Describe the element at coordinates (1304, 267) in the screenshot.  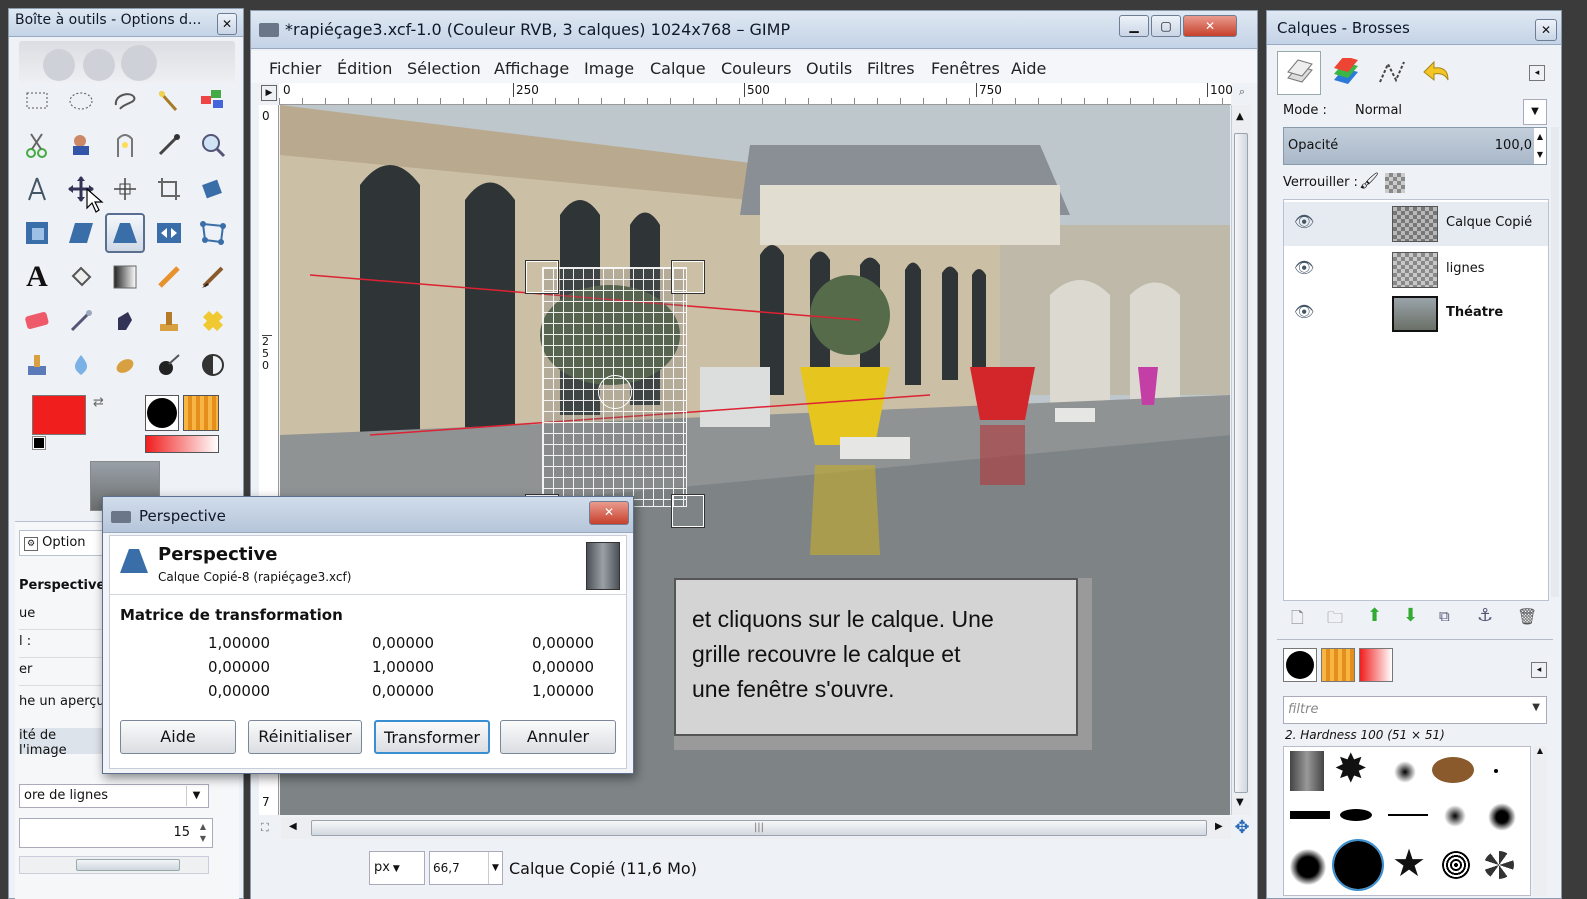
I see `eye-icon: 👁` at that location.